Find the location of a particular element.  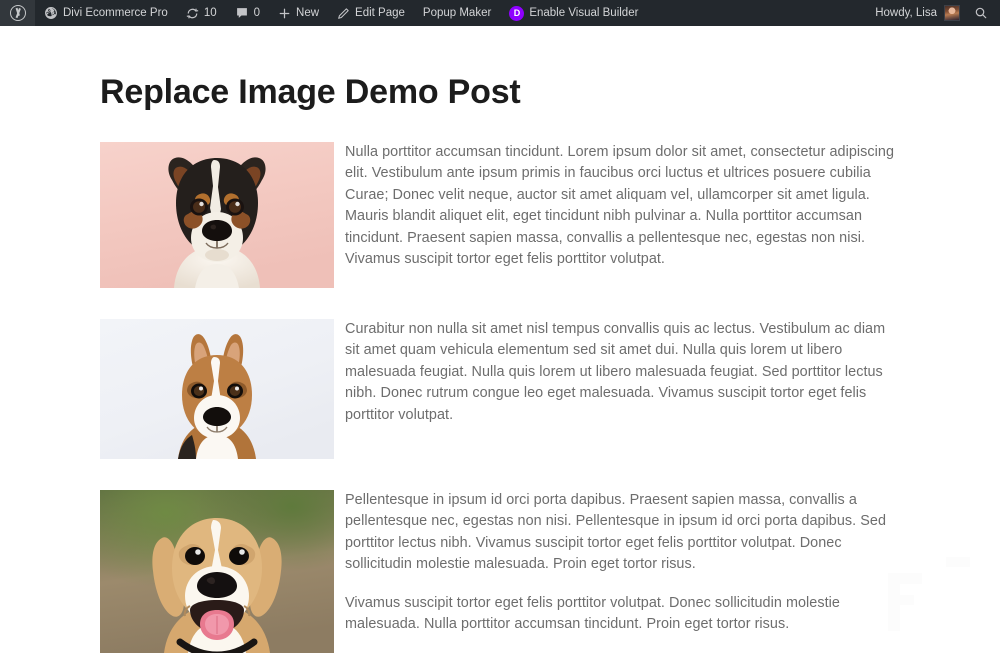

popup-maker-label: Popup Maker is located at coordinates (457, 13).